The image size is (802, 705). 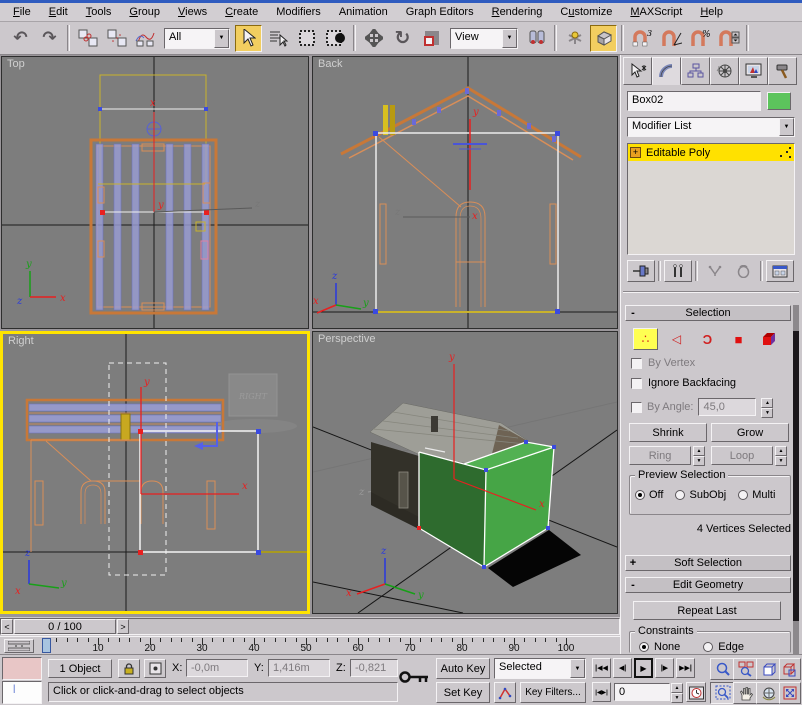 What do you see at coordinates (768, 693) in the screenshot?
I see `arc-rotate-button` at bounding box center [768, 693].